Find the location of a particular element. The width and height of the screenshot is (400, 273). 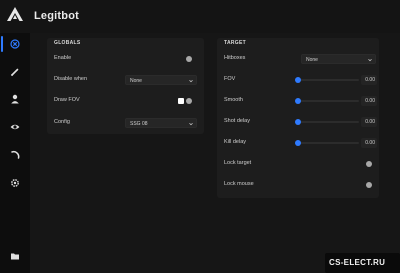

target-title: TARGET is located at coordinates (235, 43).